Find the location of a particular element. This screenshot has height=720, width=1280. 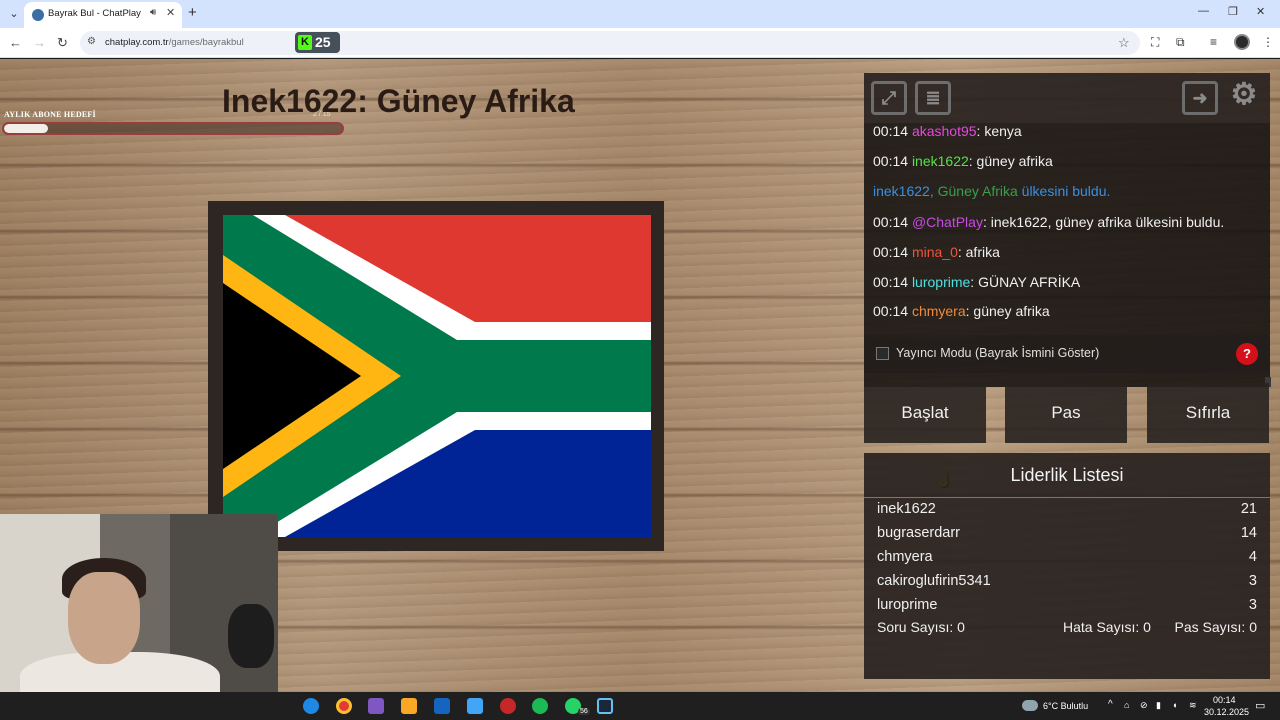

copilot-icon is located at coordinates (376, 706).